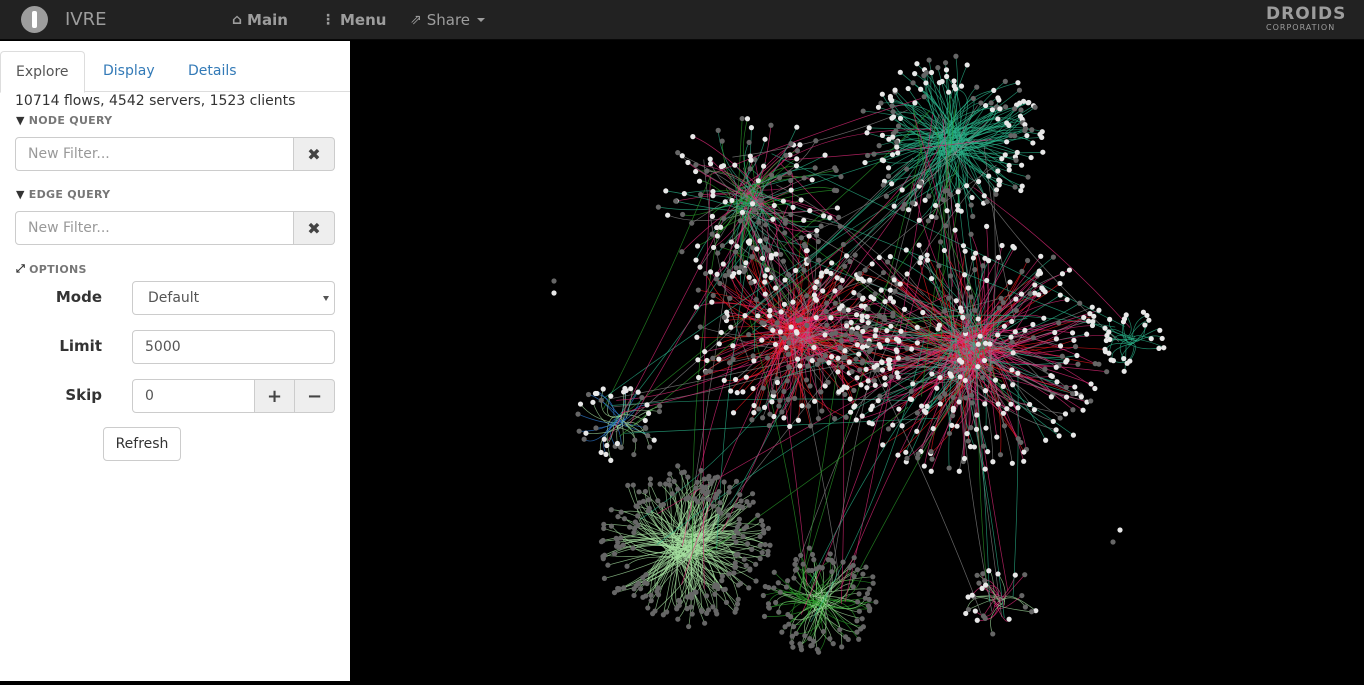  I want to click on mode-select: Default, so click(233, 298).